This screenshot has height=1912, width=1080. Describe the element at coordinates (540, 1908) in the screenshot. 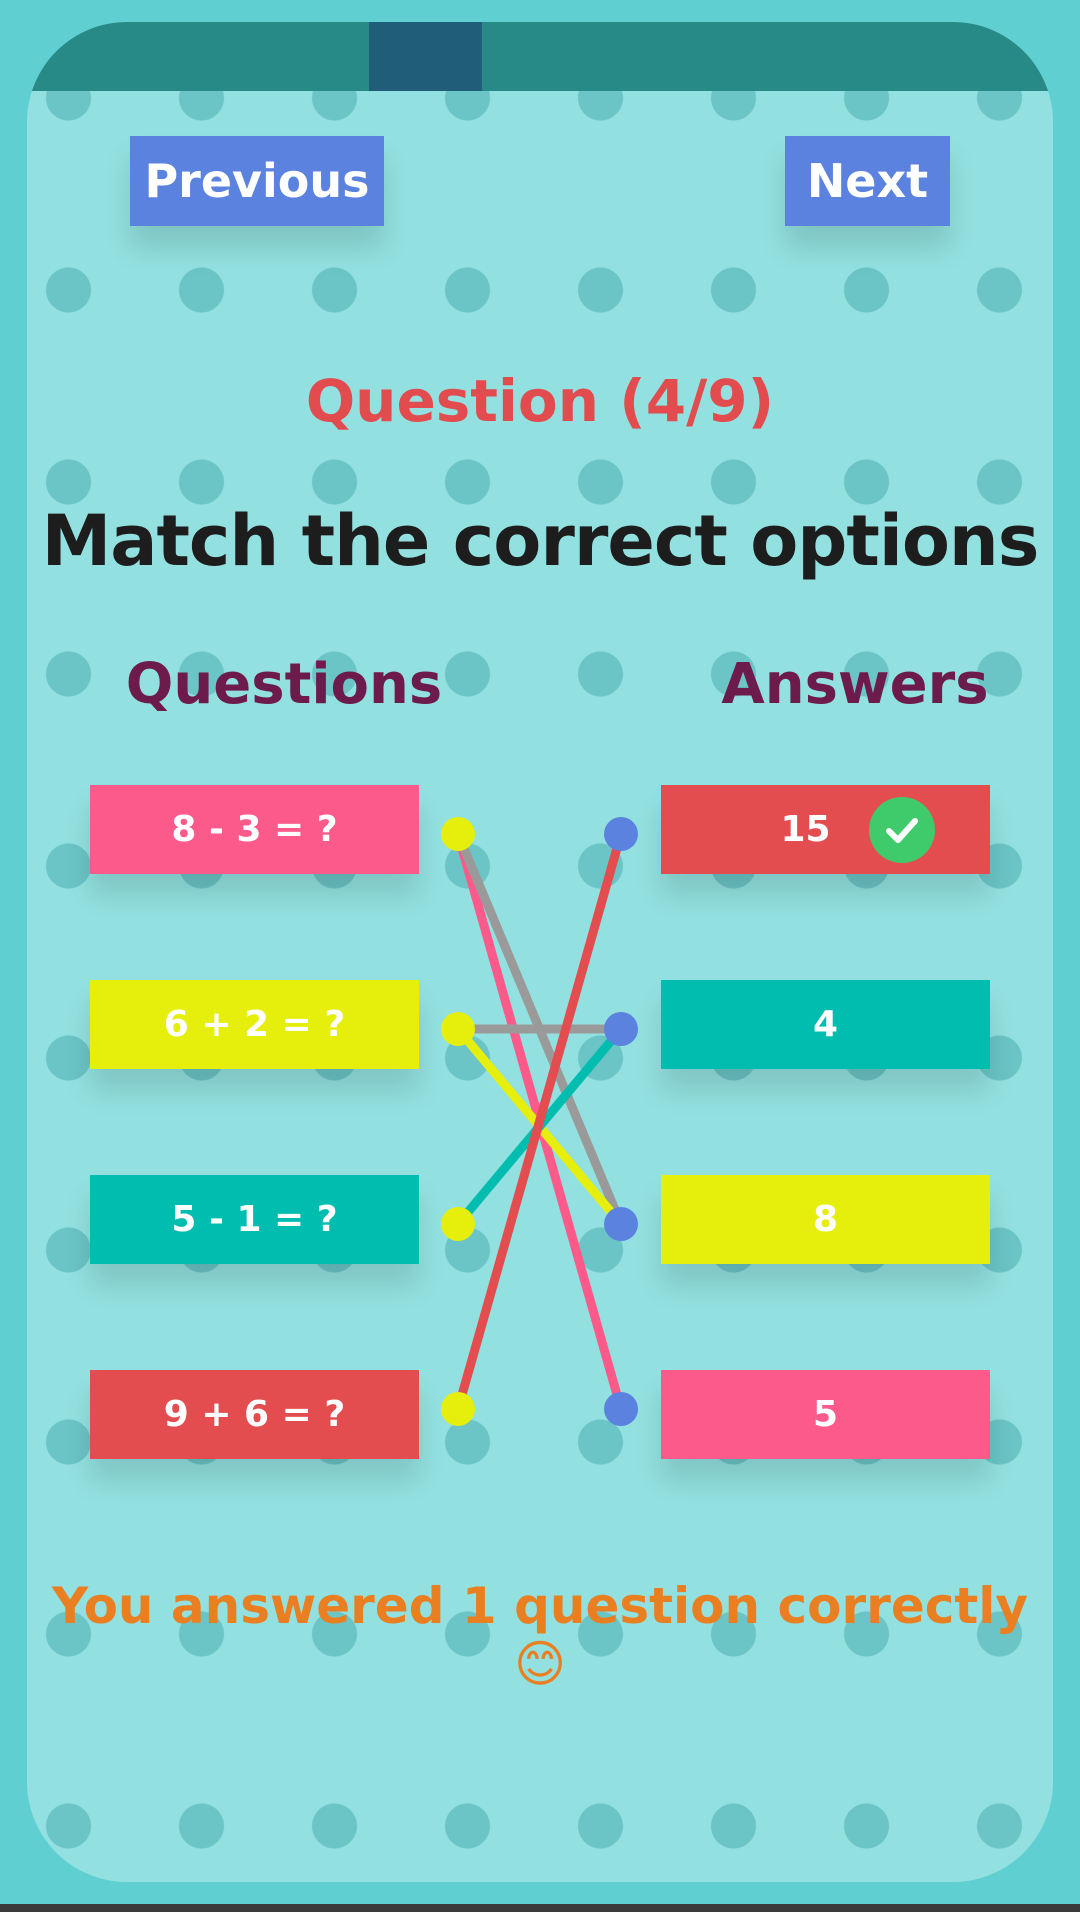

I see `bottom-bar` at that location.